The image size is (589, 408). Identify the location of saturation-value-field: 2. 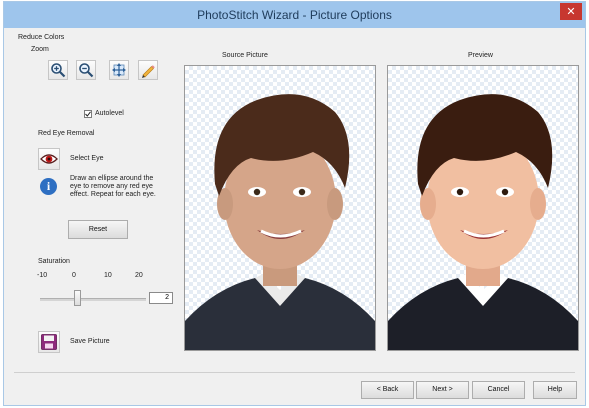
(161, 298).